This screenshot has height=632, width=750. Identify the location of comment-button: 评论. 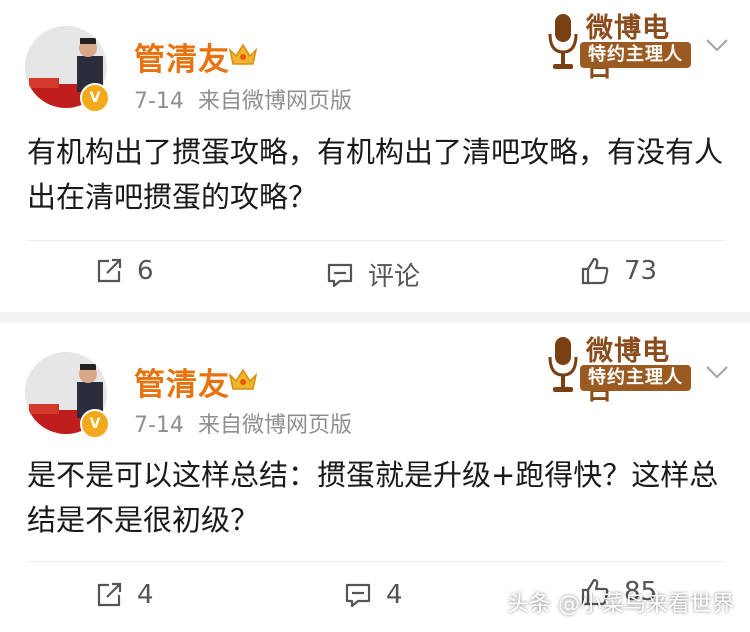
(373, 274).